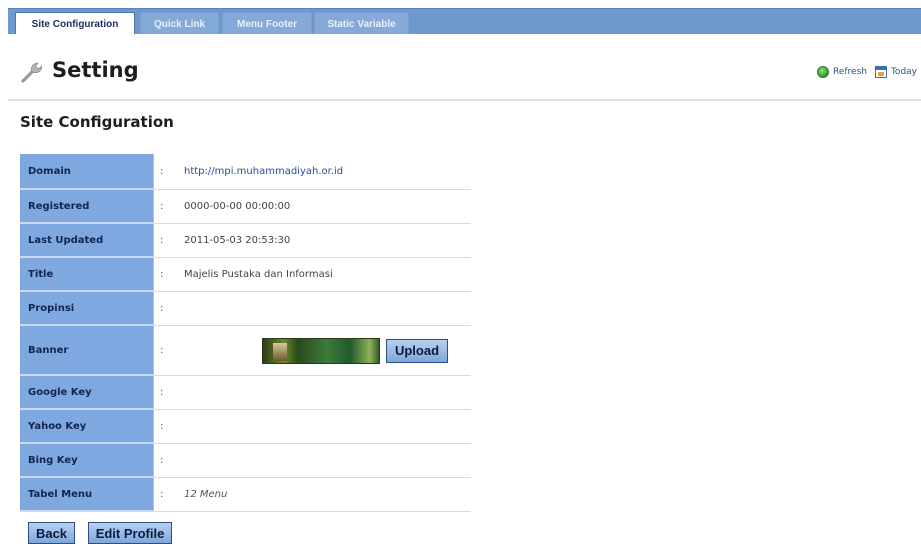  What do you see at coordinates (880, 72) in the screenshot?
I see `calendar-icon` at bounding box center [880, 72].